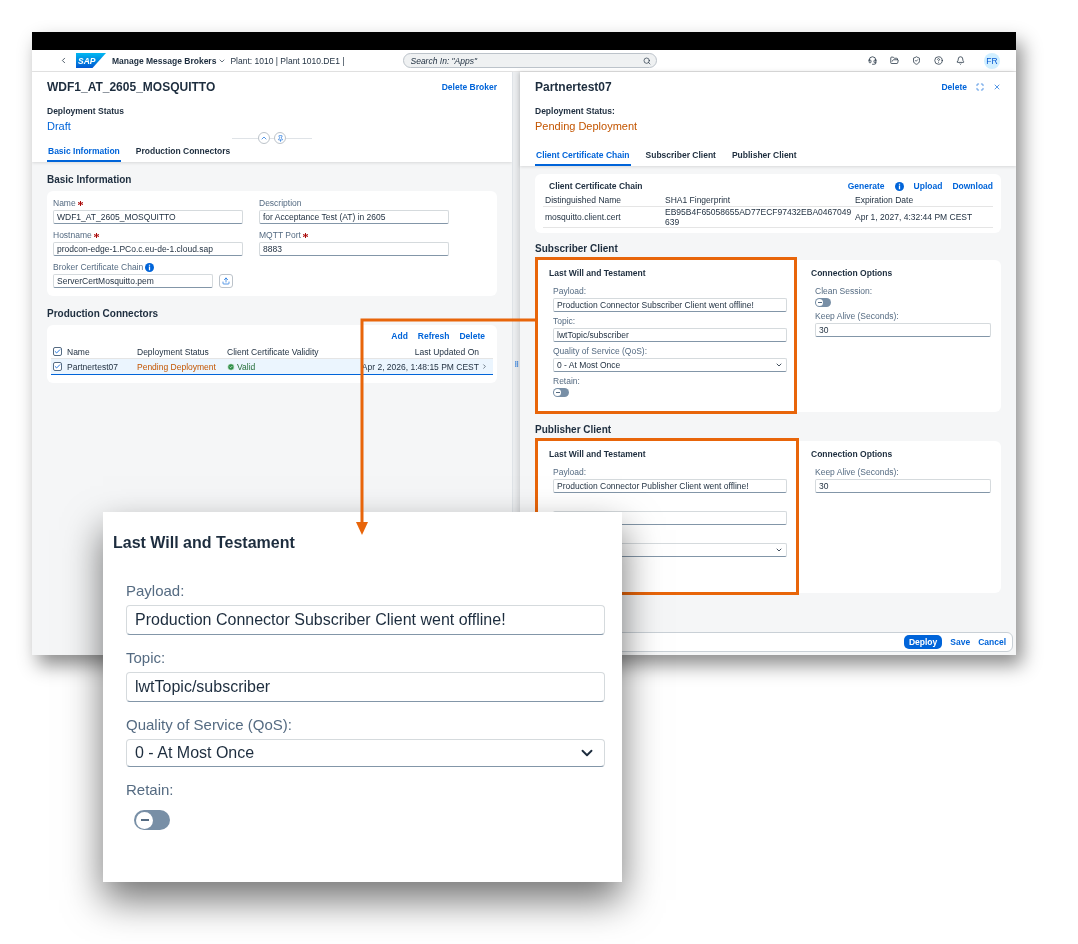 The height and width of the screenshot is (944, 1078). Describe the element at coordinates (354, 235) in the screenshot. I see `field-label: MQTT Port` at that location.